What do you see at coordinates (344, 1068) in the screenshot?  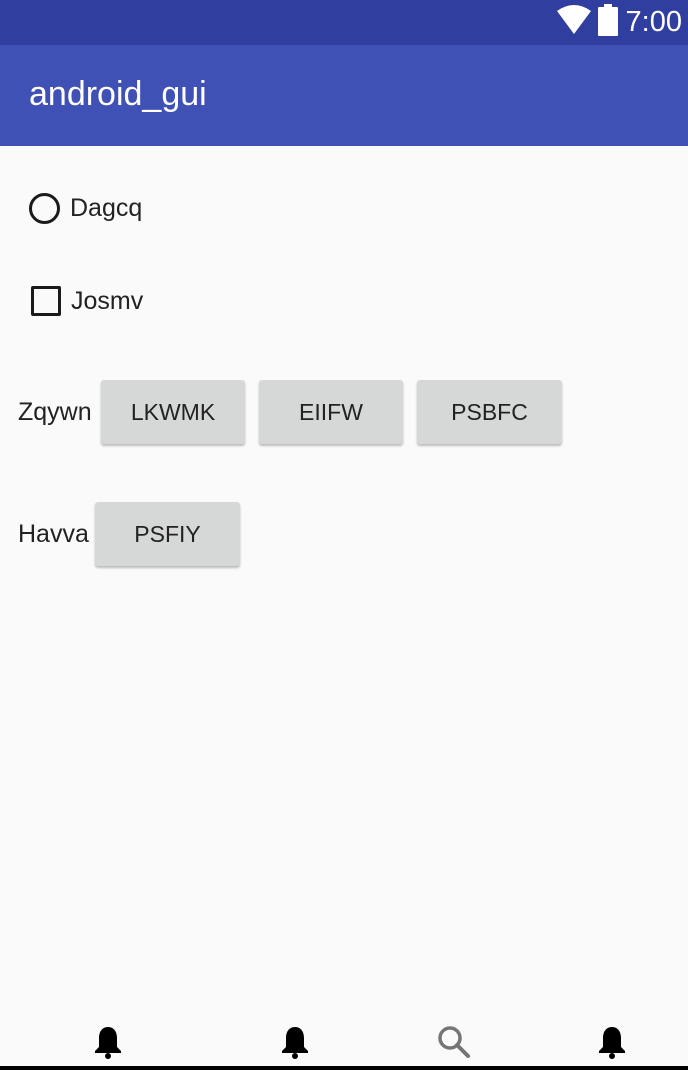 I see `bottom-divider` at bounding box center [344, 1068].